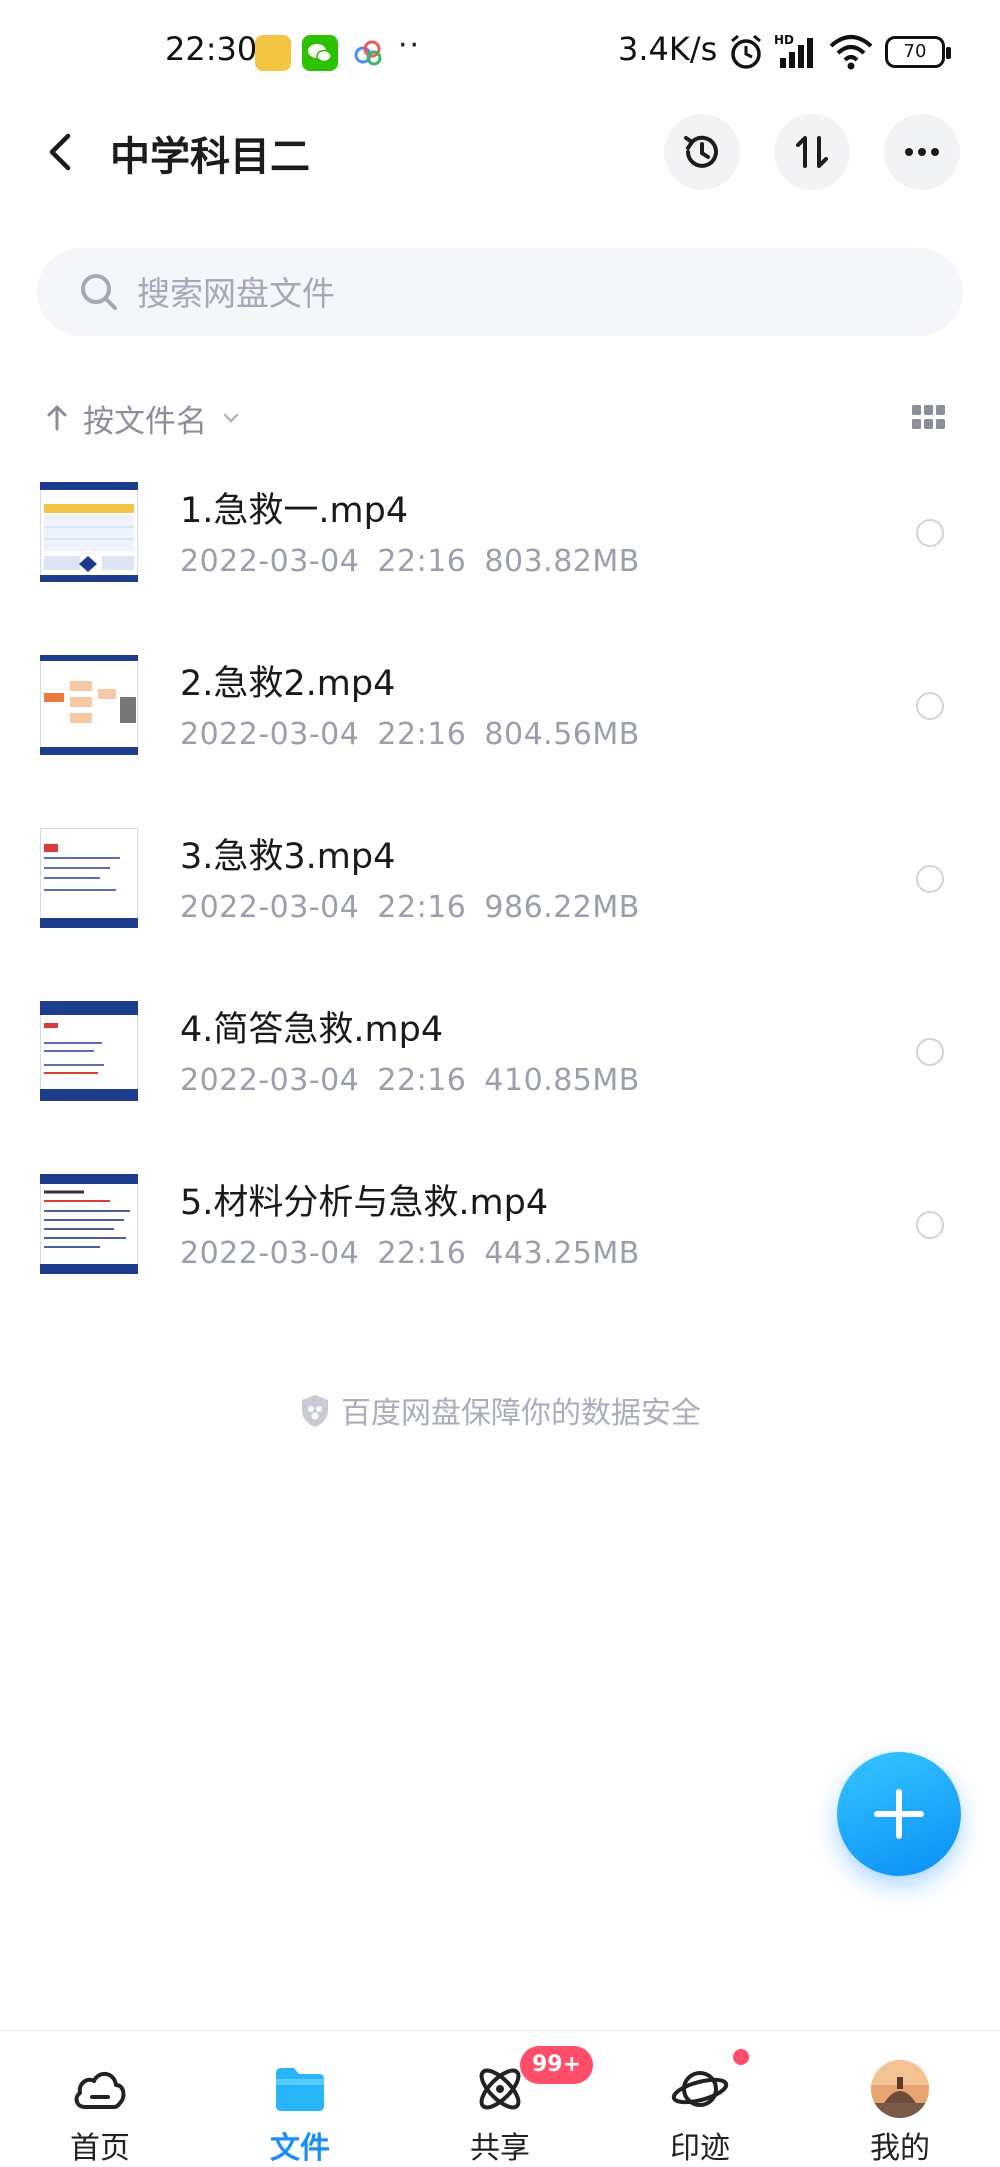 The image size is (1000, 2167). I want to click on safety-text: 百度网盘保障你的数据安全, so click(521, 1413).